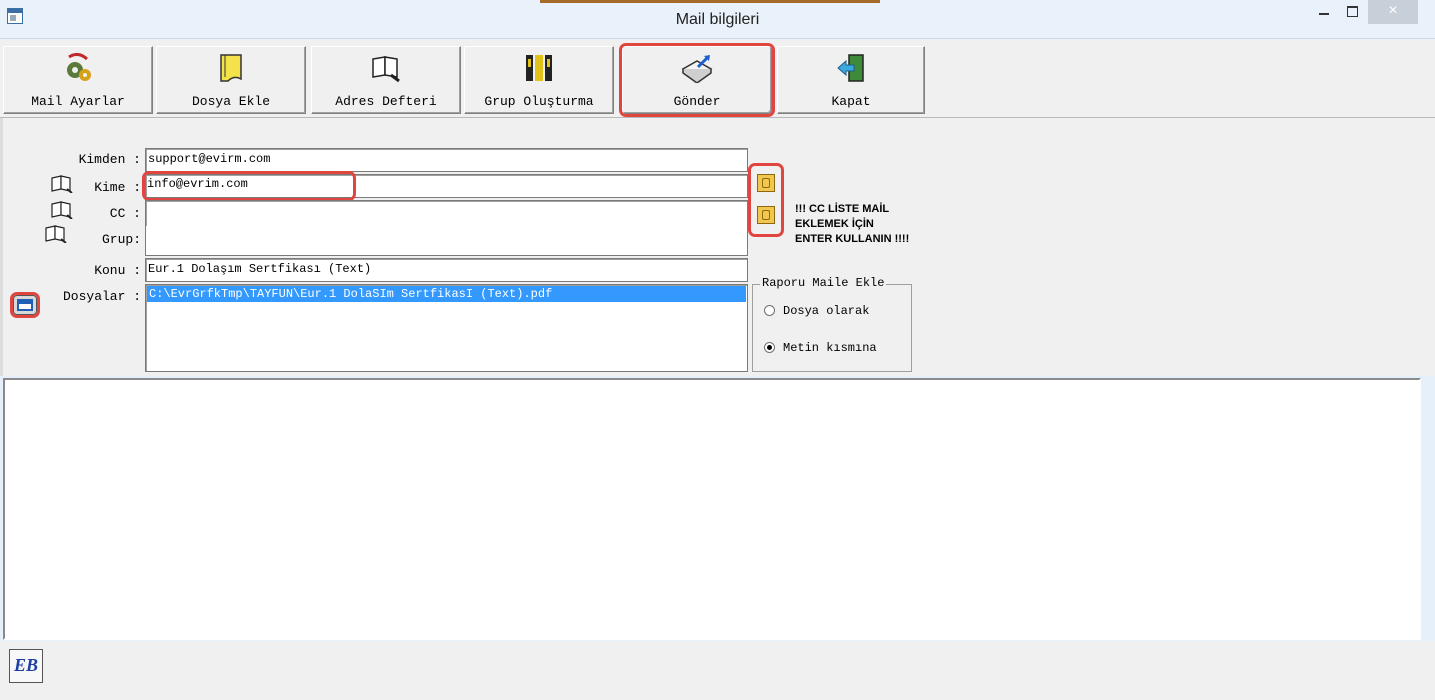  Describe the element at coordinates (717, 670) in the screenshot. I see `status-bar: EB` at that location.